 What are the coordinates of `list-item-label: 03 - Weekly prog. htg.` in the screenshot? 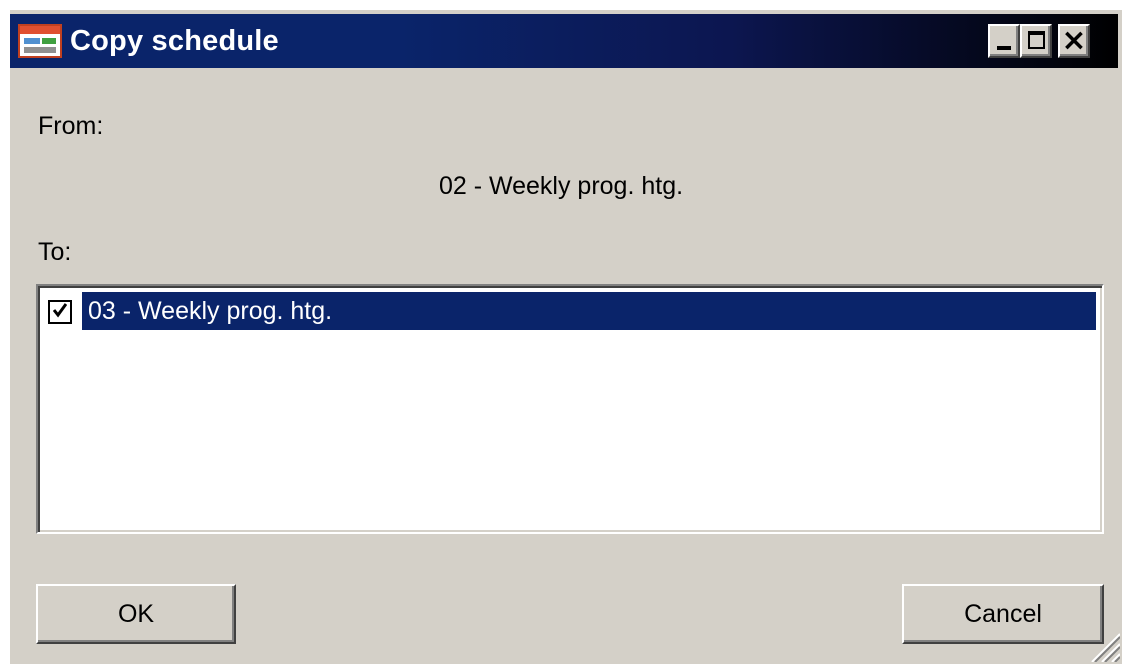 It's located at (210, 311).